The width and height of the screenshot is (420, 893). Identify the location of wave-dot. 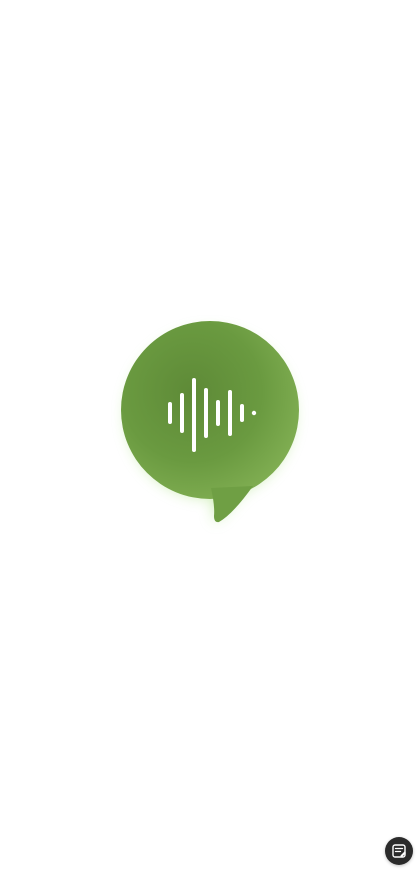
(254, 413).